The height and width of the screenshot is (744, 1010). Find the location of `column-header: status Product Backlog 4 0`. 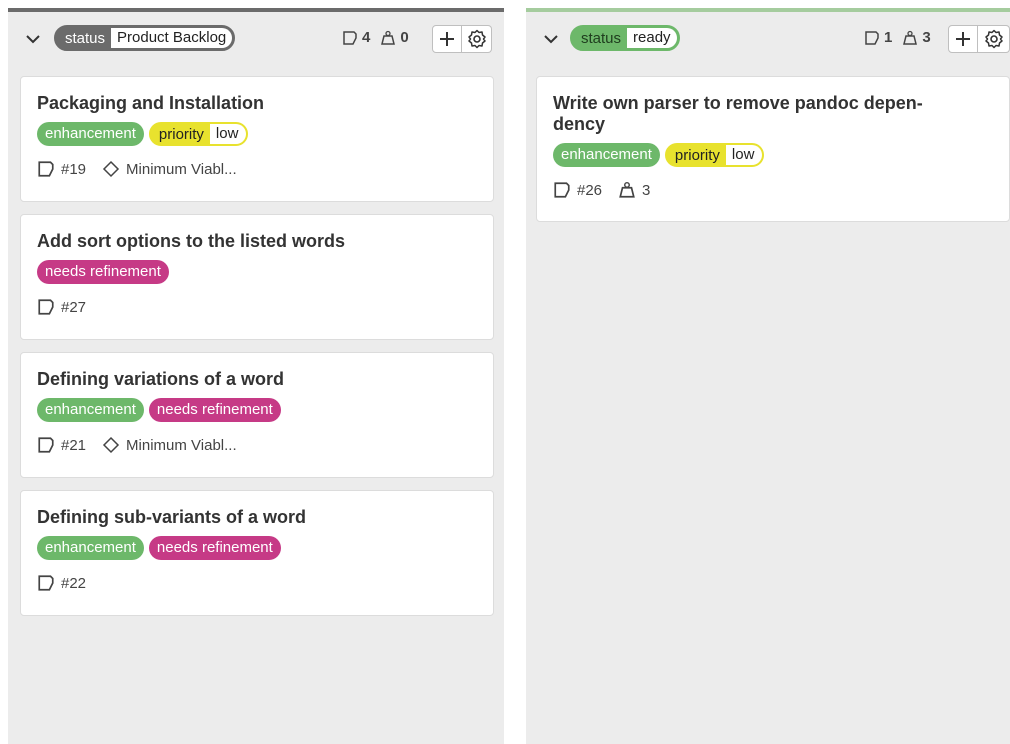

column-header: status Product Backlog 4 0 is located at coordinates (256, 40).